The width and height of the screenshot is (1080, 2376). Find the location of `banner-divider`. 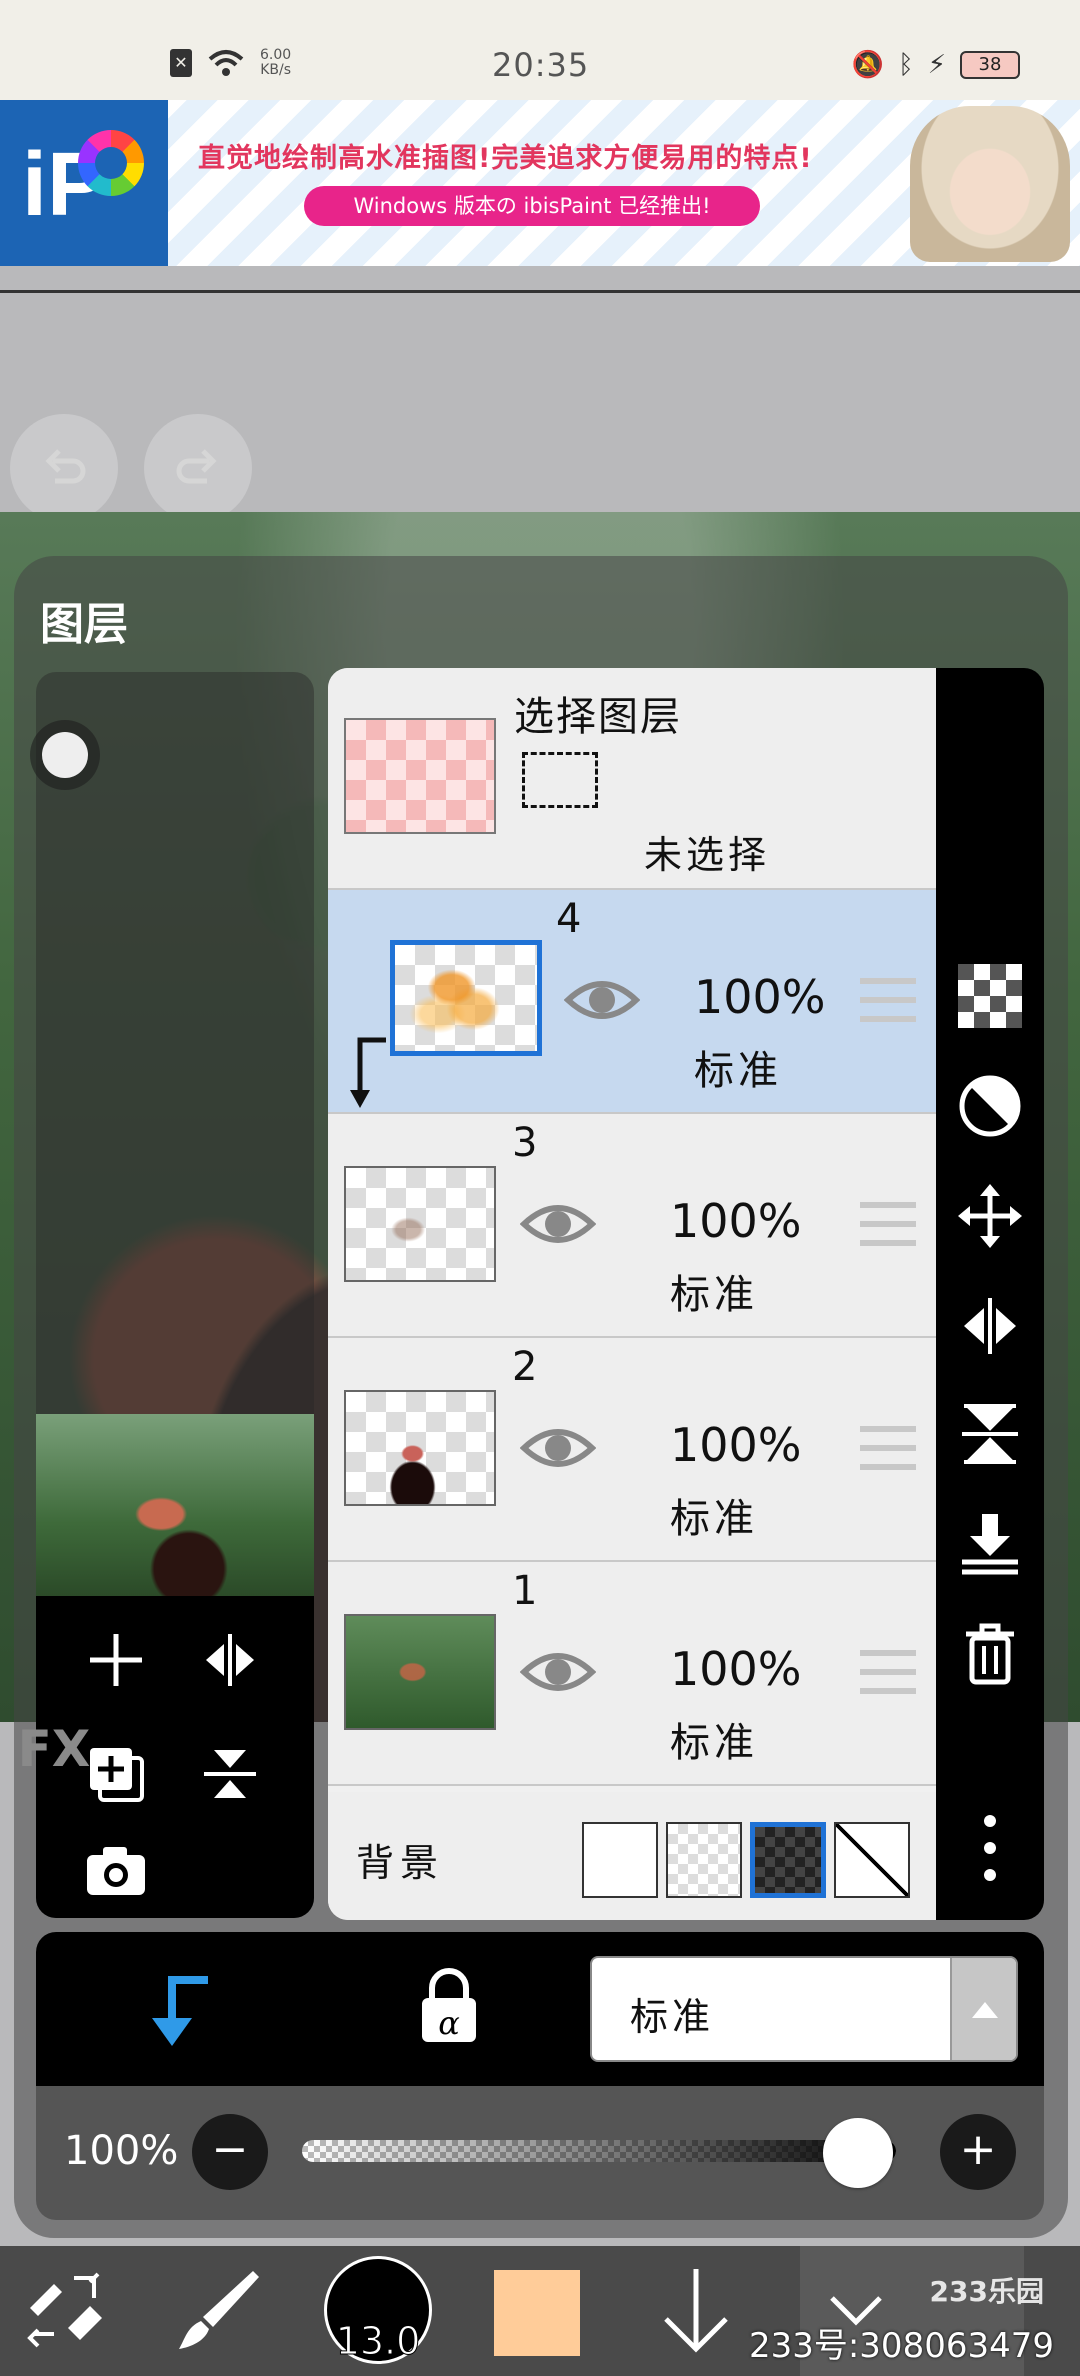

banner-divider is located at coordinates (540, 291).